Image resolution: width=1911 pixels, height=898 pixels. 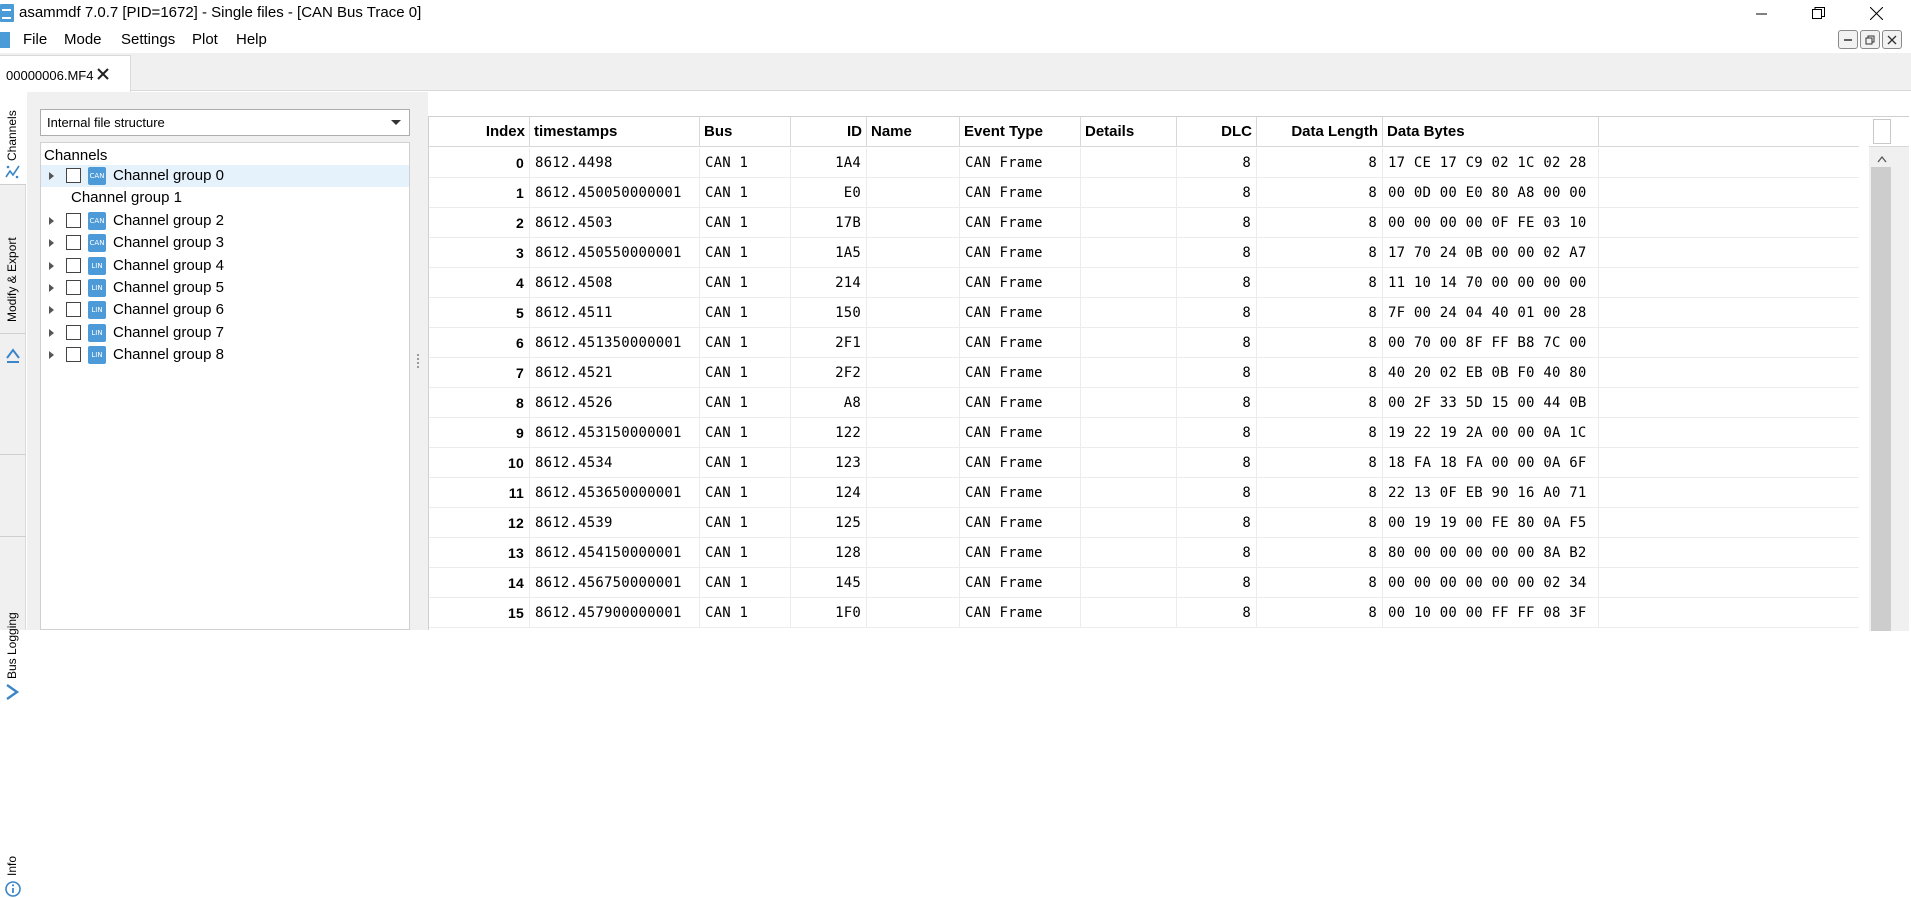 What do you see at coordinates (1020, 132) in the screenshot?
I see `column-header: Event Type` at bounding box center [1020, 132].